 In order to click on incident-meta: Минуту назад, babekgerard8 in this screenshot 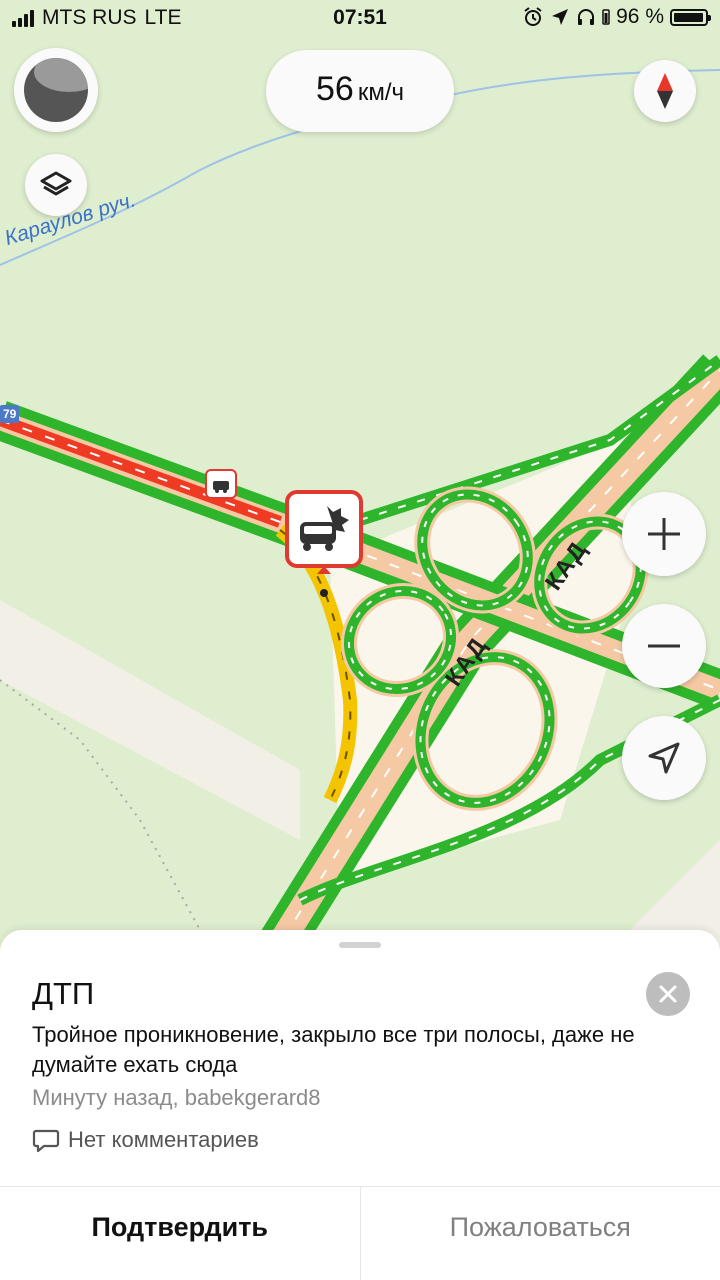, I will do `click(176, 1097)`.